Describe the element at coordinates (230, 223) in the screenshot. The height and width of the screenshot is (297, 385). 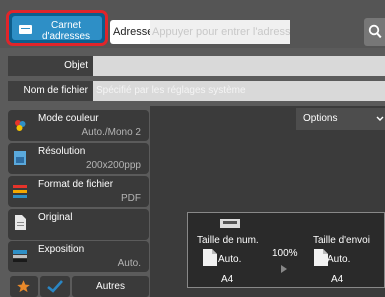
I see `scanner-icon` at that location.